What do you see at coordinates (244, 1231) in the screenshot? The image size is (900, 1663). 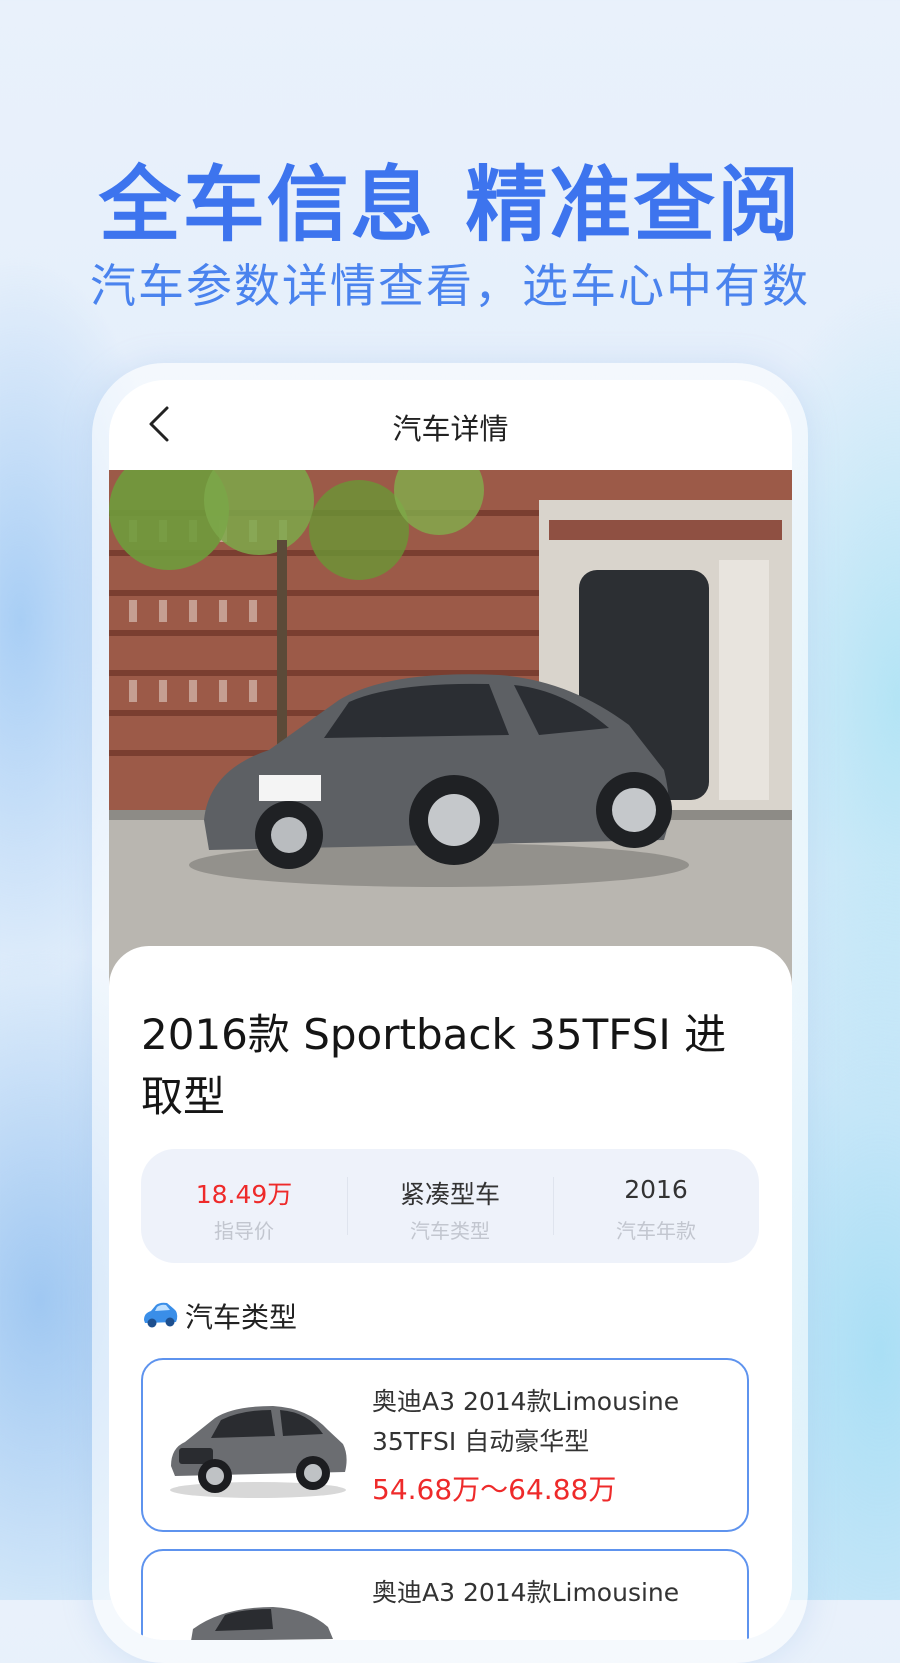 I see `stat-label: 指导价` at bounding box center [244, 1231].